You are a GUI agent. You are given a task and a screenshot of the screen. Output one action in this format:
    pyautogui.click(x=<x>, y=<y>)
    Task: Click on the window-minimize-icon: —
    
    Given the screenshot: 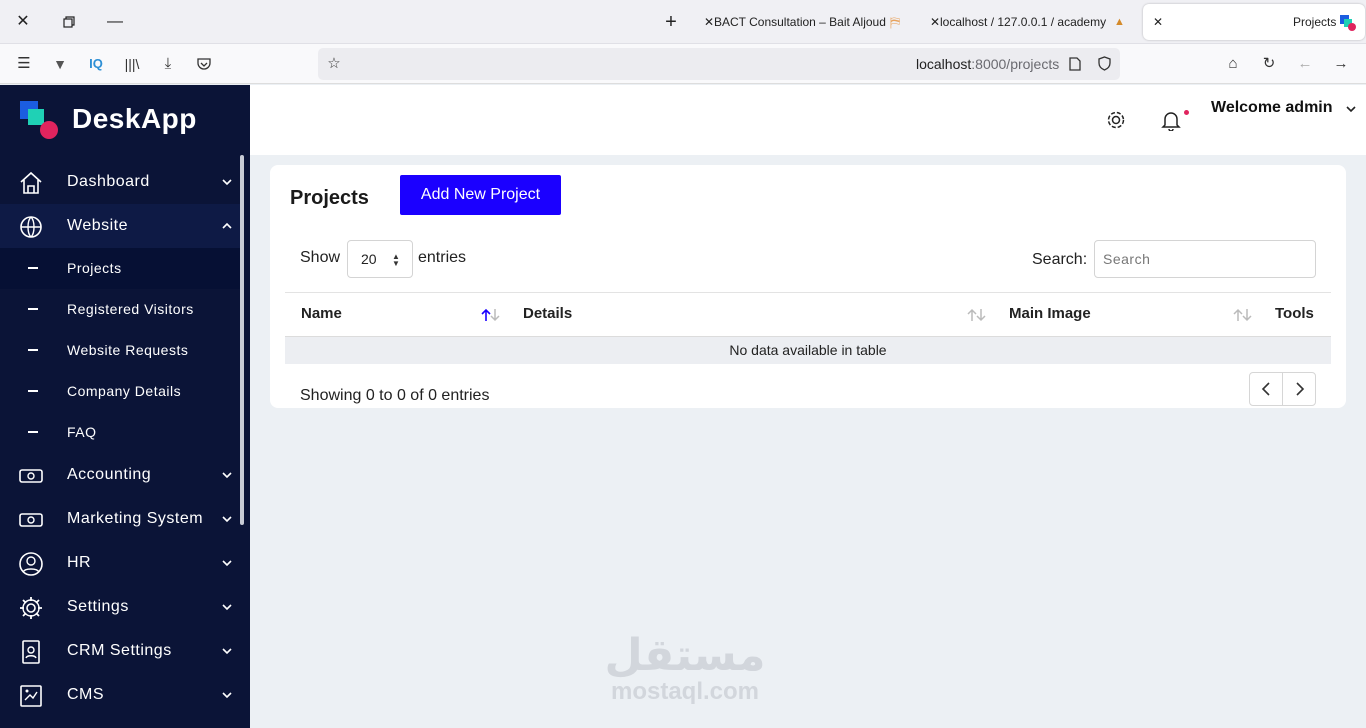 What is the action you would take?
    pyautogui.click(x=115, y=22)
    